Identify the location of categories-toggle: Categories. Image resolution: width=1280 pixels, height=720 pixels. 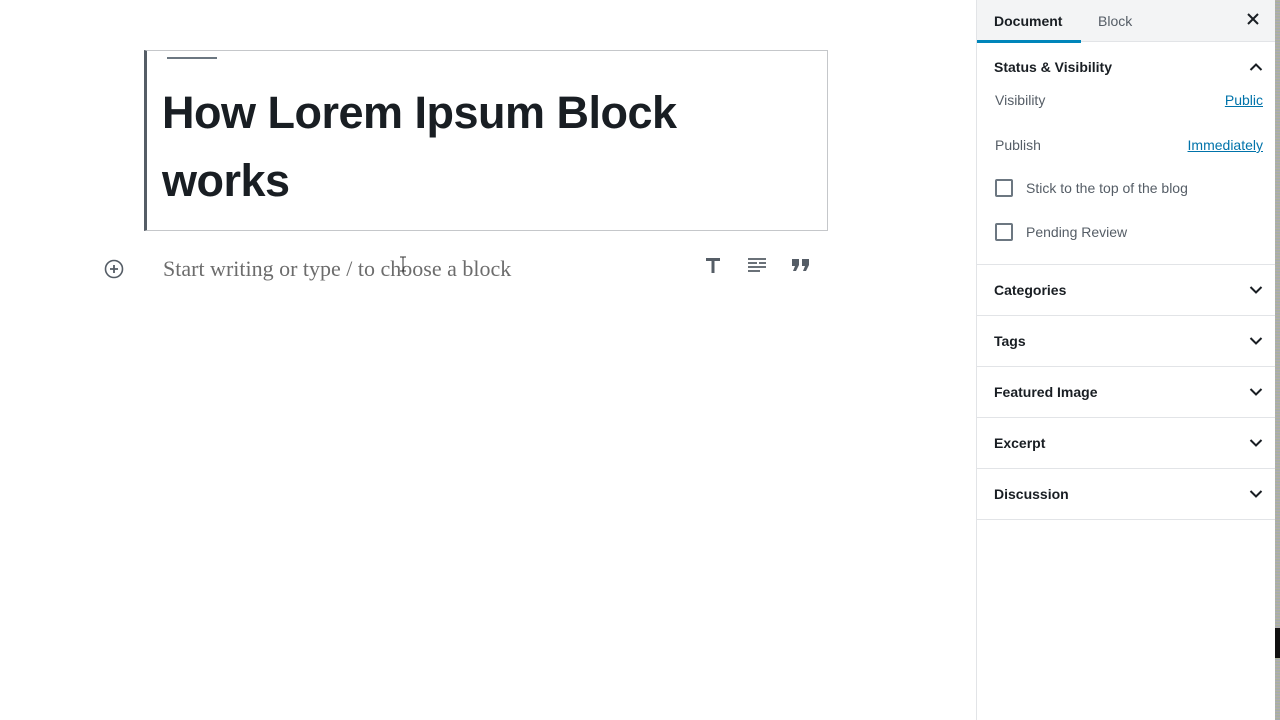
(1126, 290).